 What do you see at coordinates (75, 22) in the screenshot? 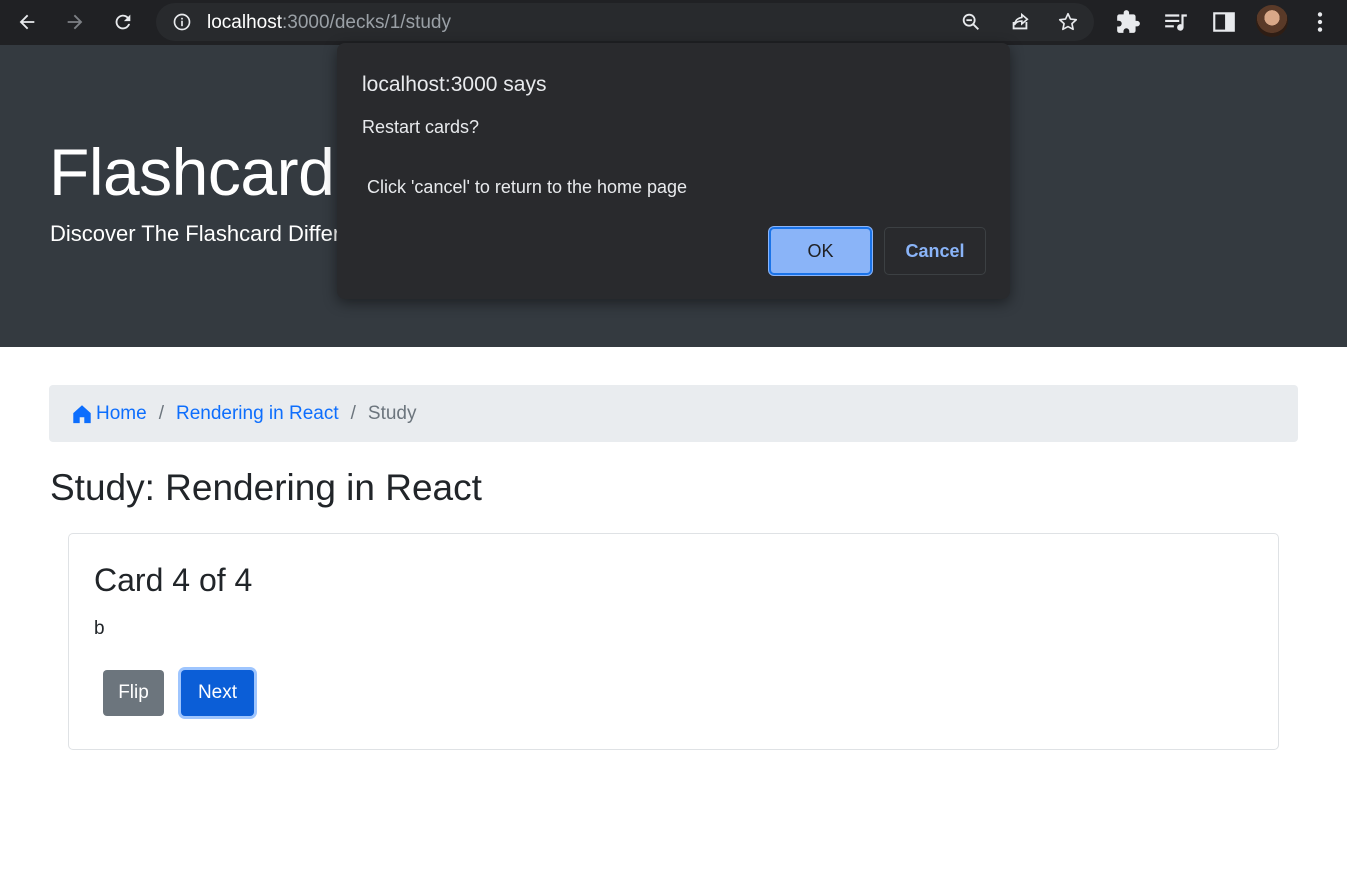
I see `forward-arrow-icon` at bounding box center [75, 22].